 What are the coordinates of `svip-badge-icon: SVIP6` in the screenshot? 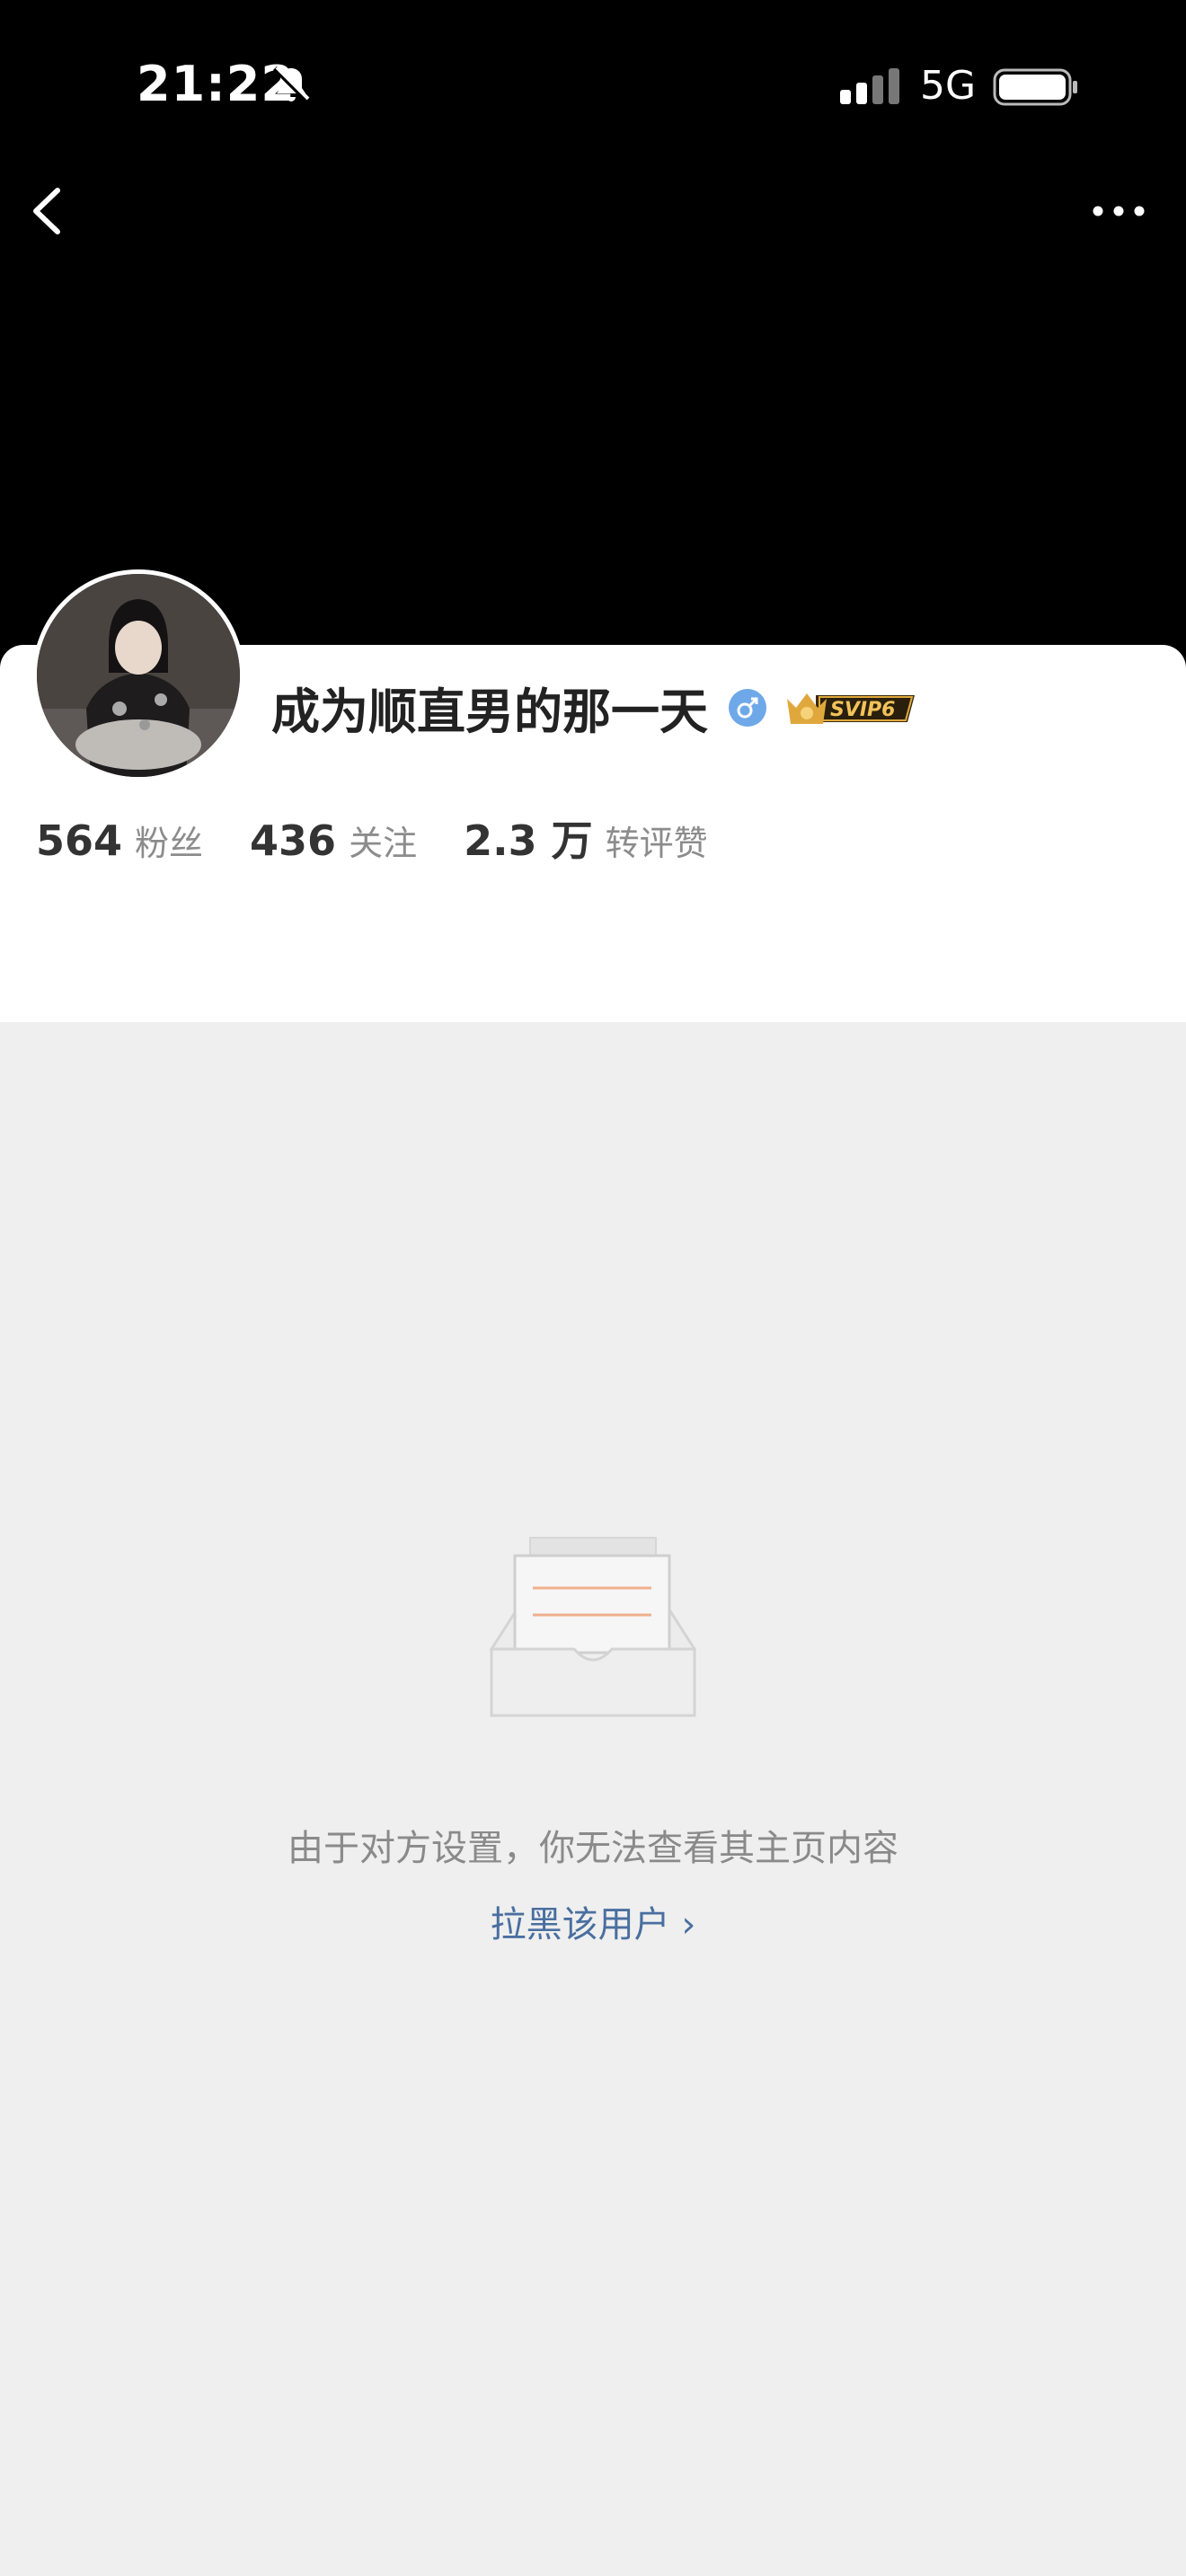 It's located at (850, 708).